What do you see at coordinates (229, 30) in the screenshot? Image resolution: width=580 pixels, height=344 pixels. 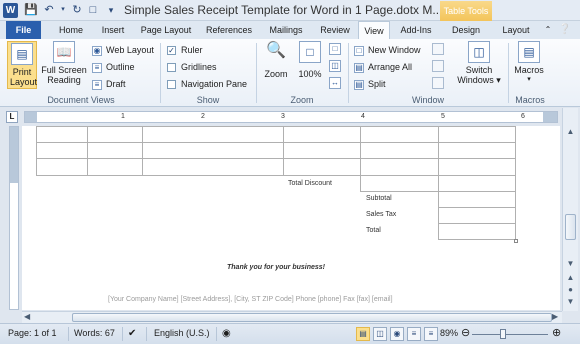 I see `tab-references: References` at bounding box center [229, 30].